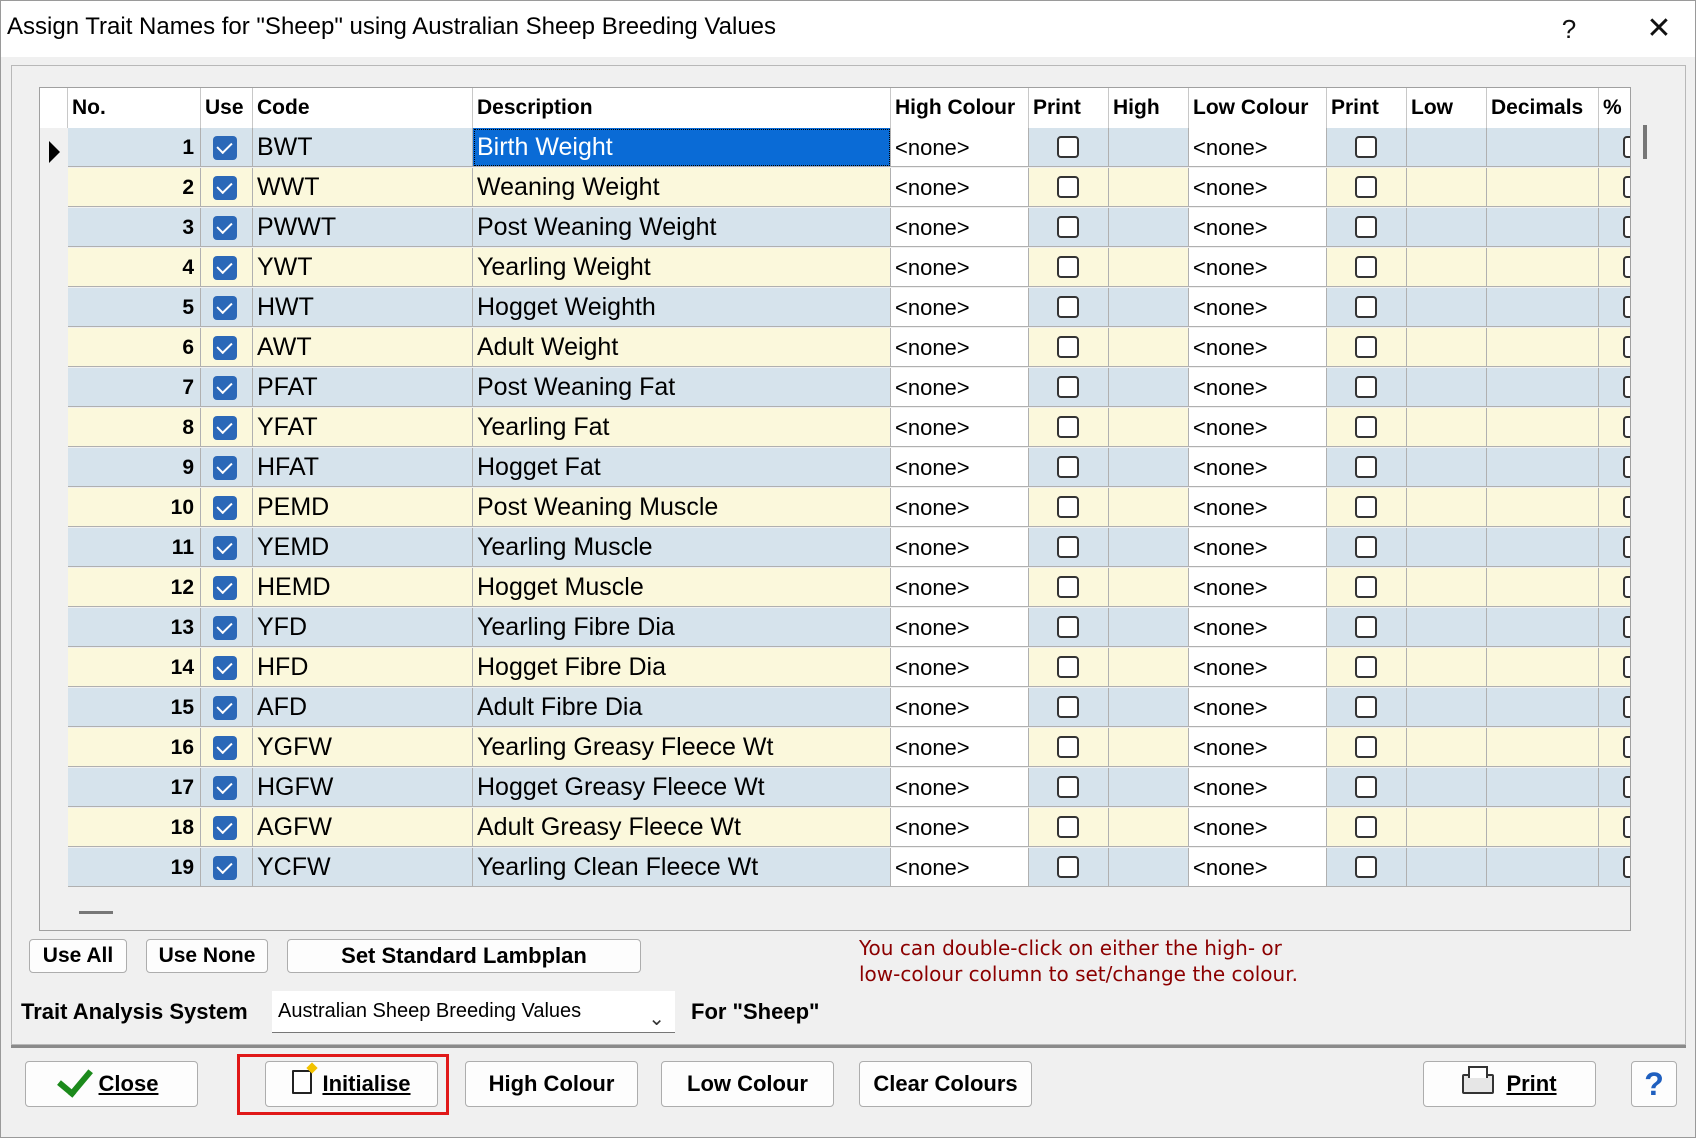 This screenshot has height=1138, width=1696. I want to click on code-cell: AWT, so click(363, 347).